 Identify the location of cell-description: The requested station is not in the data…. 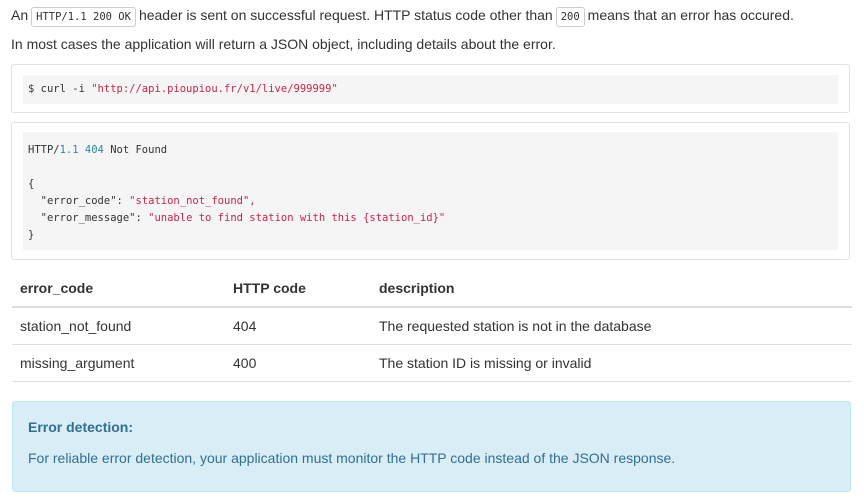
(611, 326).